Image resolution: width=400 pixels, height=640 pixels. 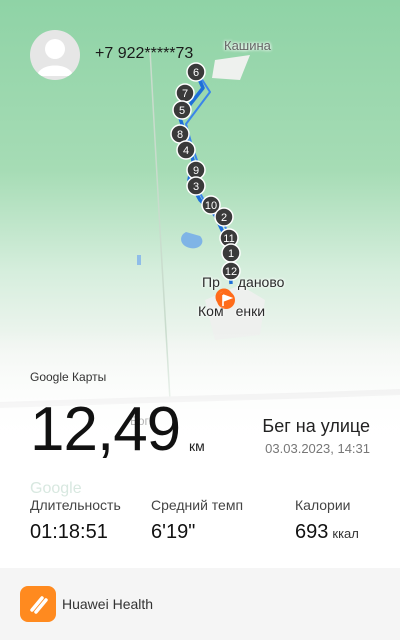 What do you see at coordinates (55, 57) in the screenshot?
I see `user-icon` at bounding box center [55, 57].